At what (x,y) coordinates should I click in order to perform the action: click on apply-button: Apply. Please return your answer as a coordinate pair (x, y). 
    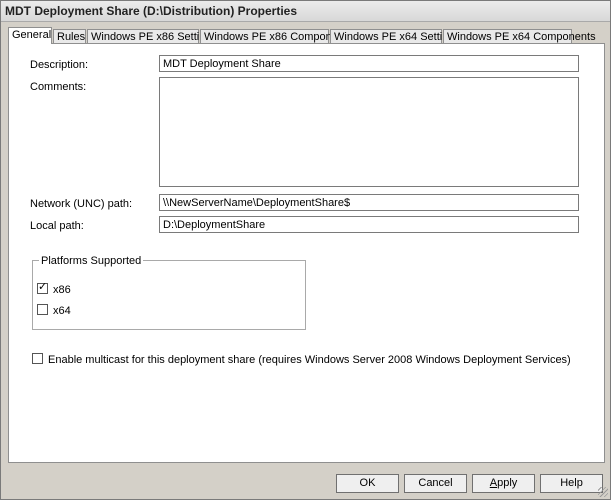
    Looking at the image, I should click on (503, 483).